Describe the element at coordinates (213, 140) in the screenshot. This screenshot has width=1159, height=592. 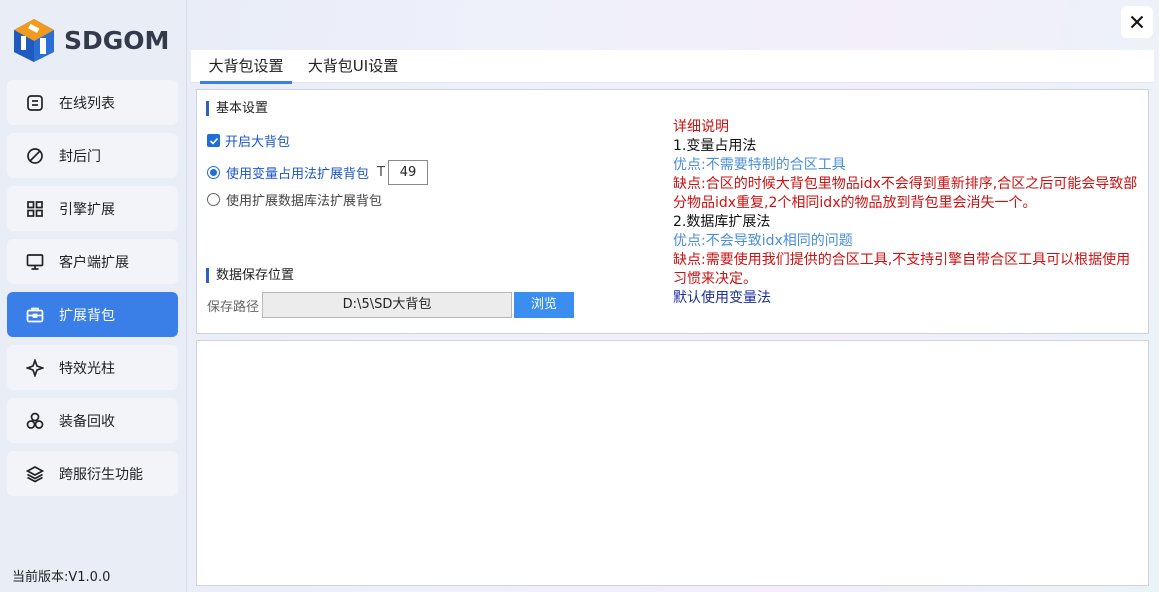
I see `checkbox-checked-icon` at that location.